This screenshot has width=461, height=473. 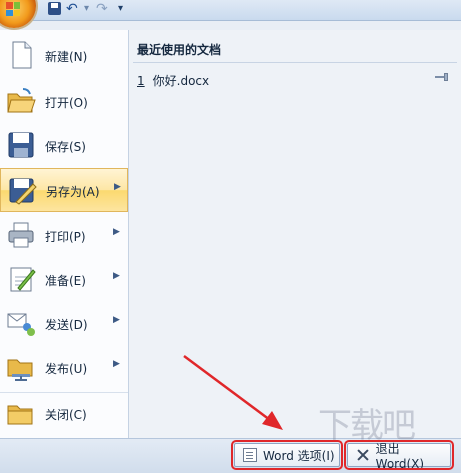 I want to click on new-document-icon, so click(x=22, y=55).